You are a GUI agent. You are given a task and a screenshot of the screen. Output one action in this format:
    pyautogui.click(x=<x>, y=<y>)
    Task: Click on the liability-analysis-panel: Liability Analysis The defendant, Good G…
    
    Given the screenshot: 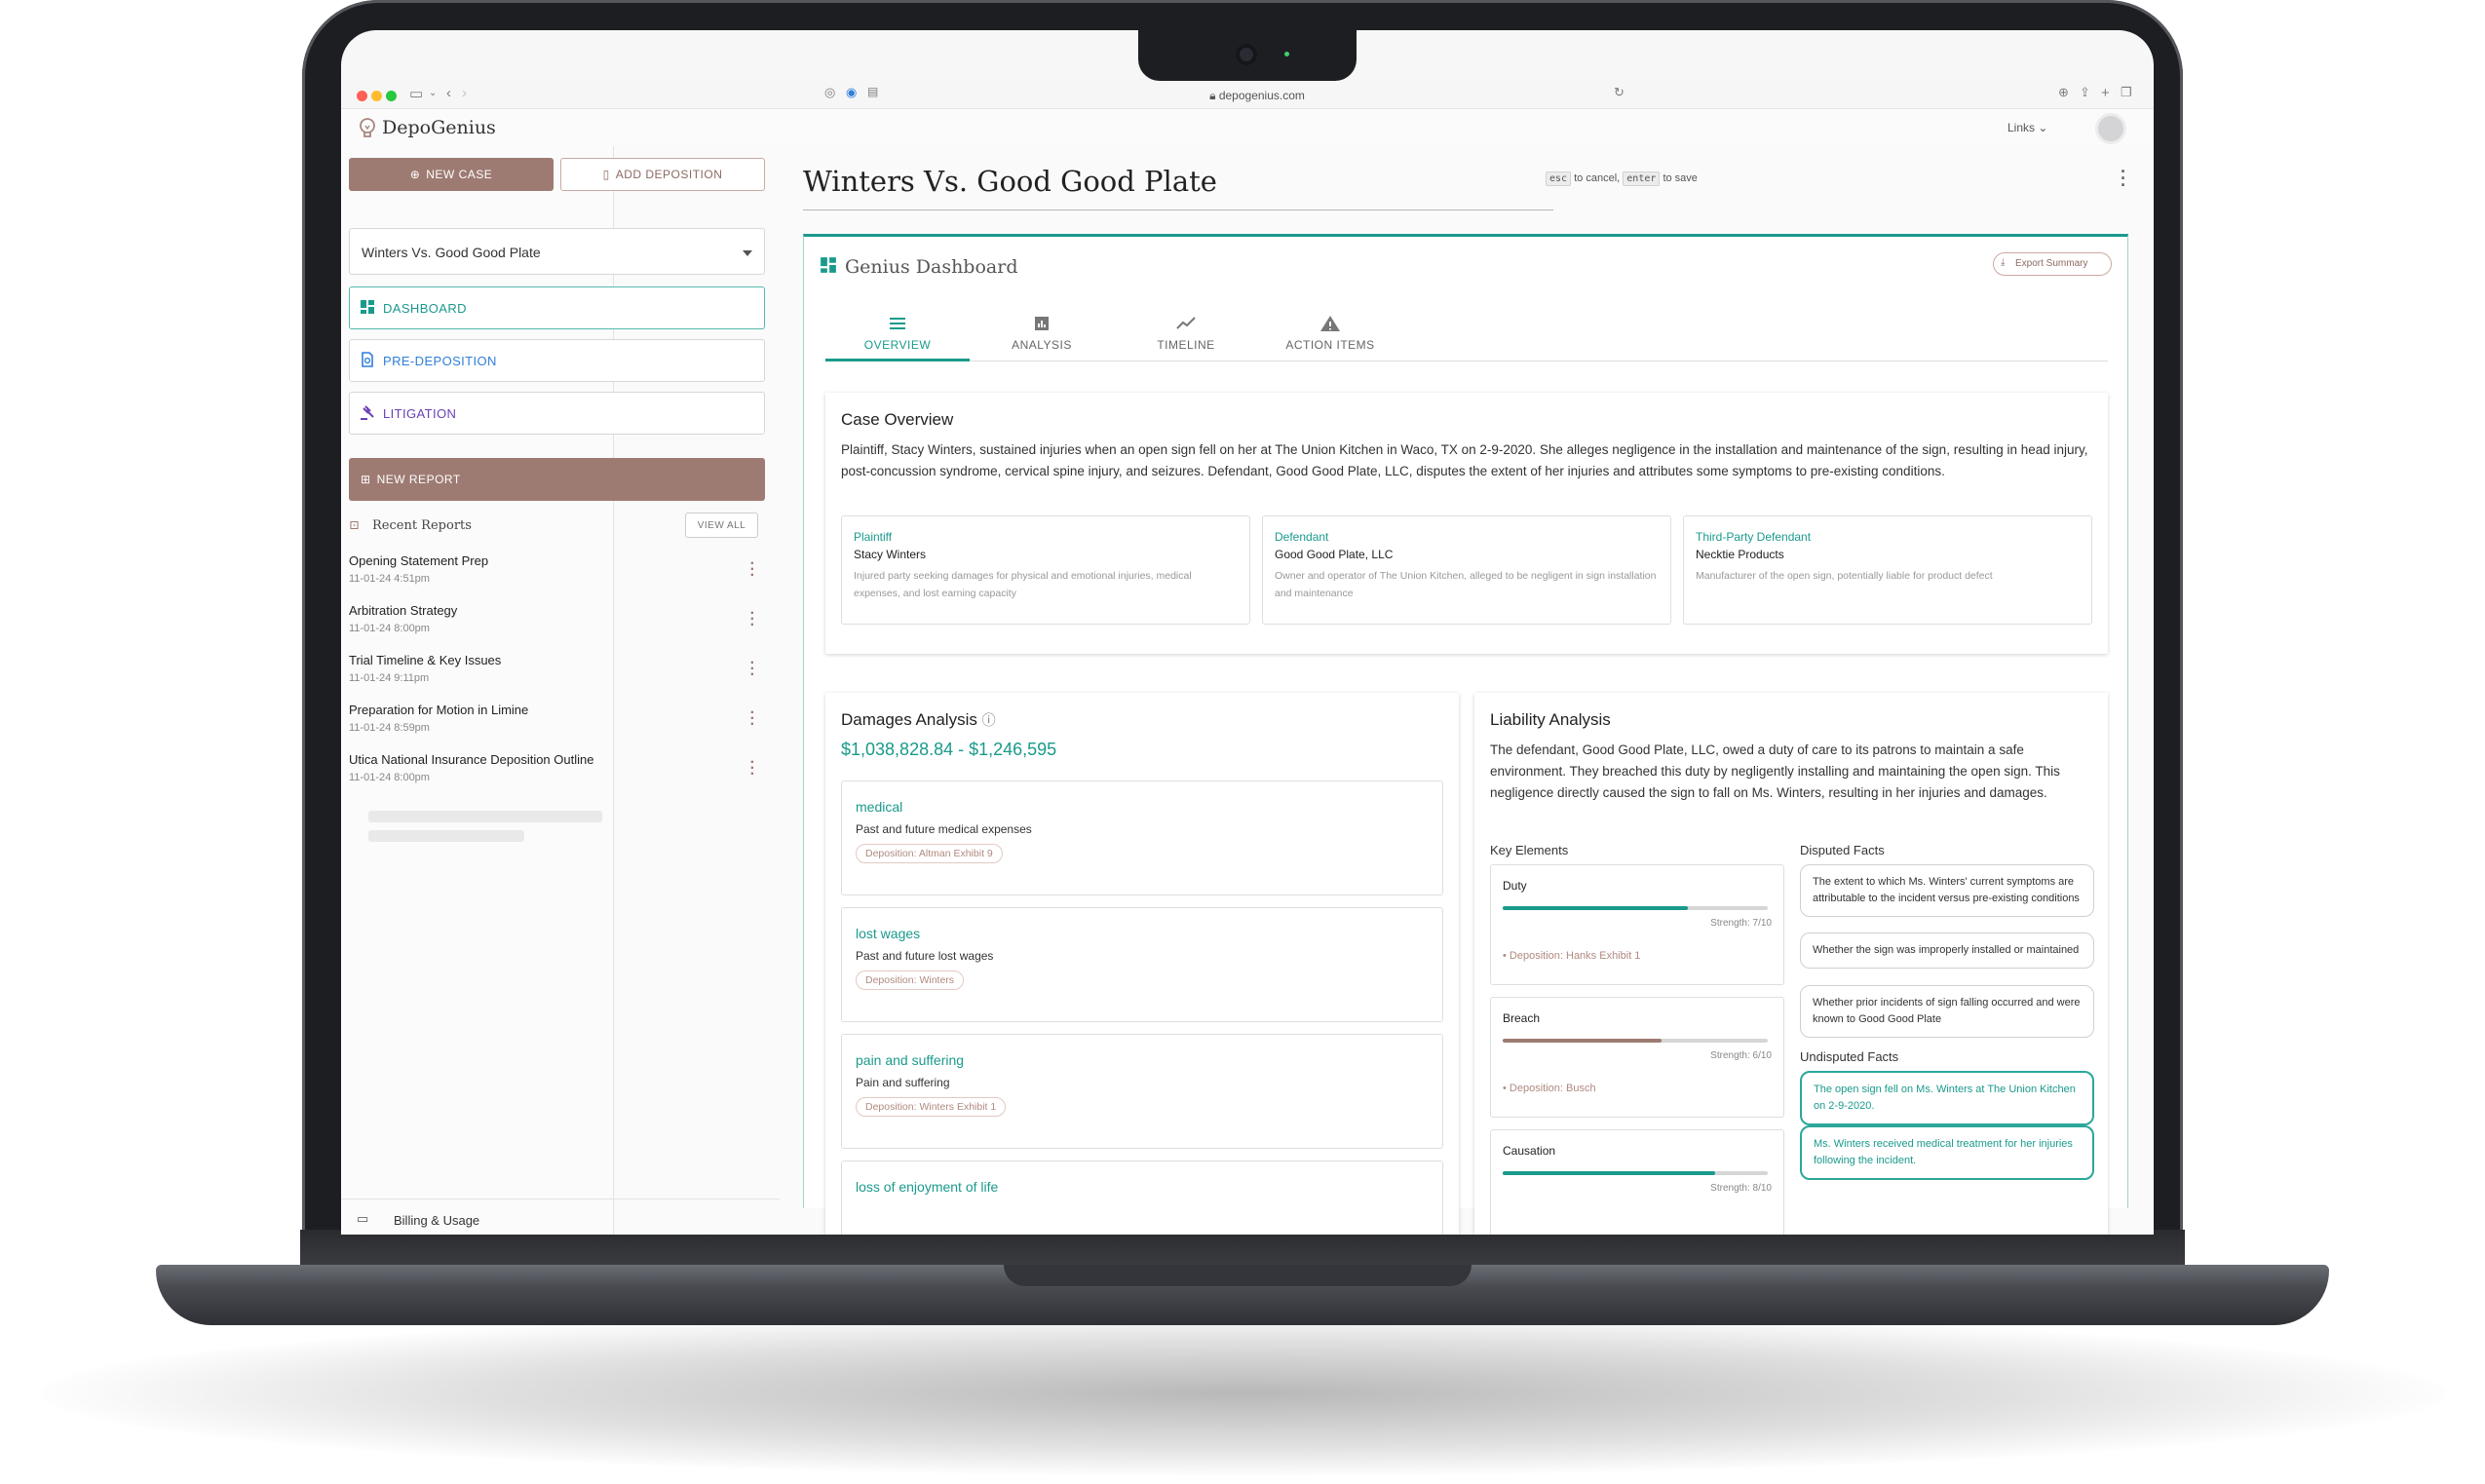 What is the action you would take?
    pyautogui.click(x=1791, y=964)
    